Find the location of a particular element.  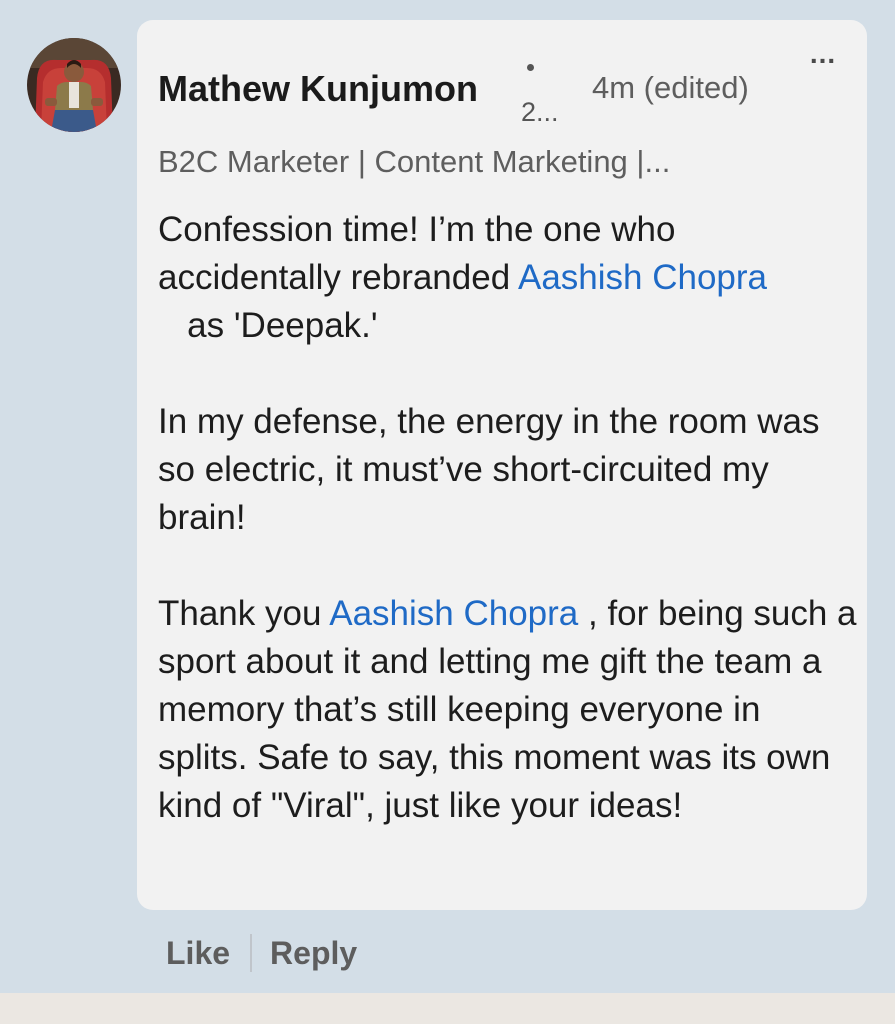

action-divider is located at coordinates (251, 953).